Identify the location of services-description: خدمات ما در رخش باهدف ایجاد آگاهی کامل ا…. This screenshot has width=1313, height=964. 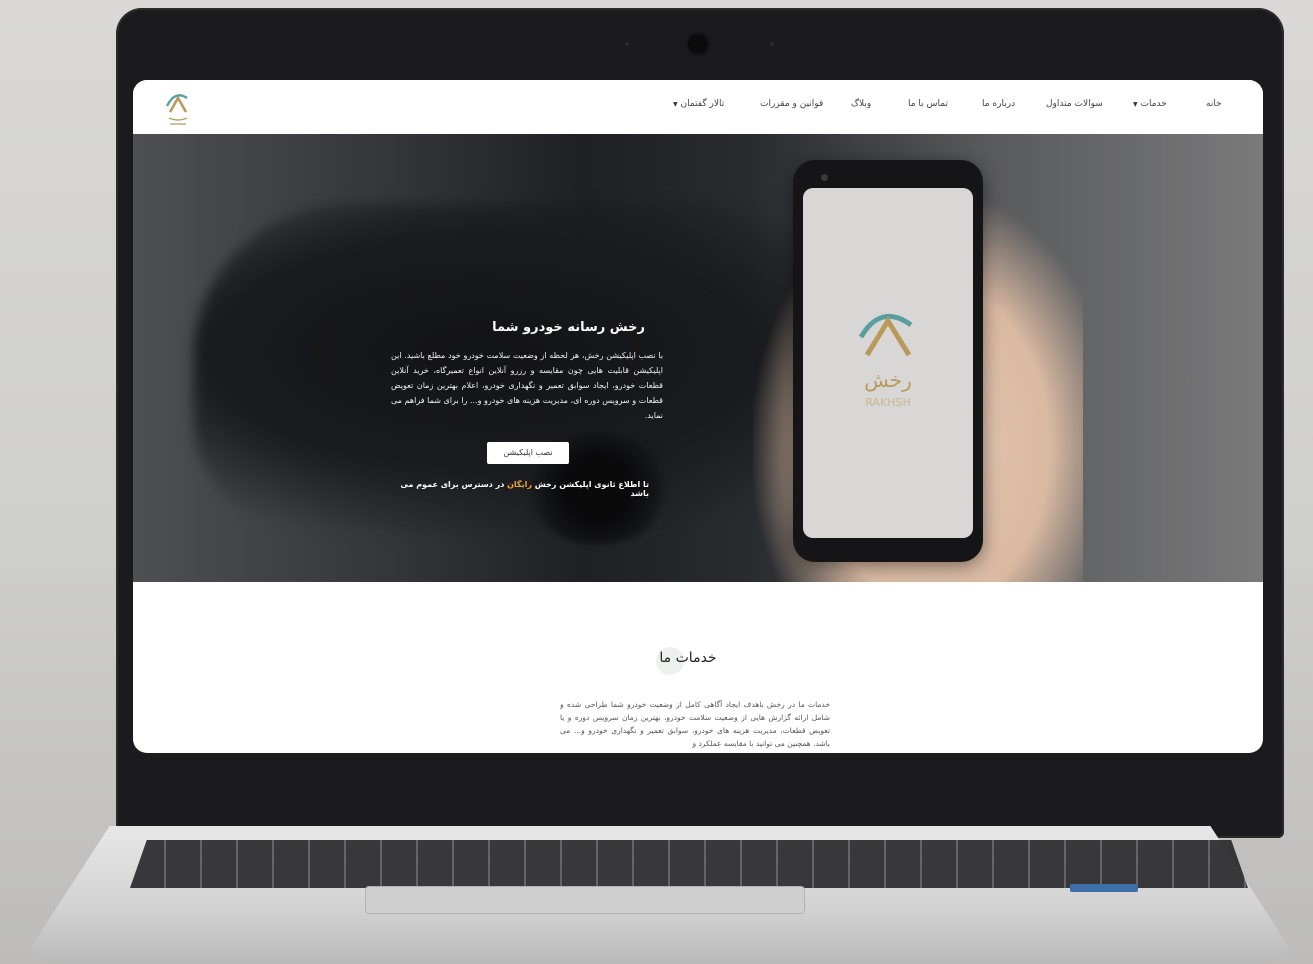
(695, 724).